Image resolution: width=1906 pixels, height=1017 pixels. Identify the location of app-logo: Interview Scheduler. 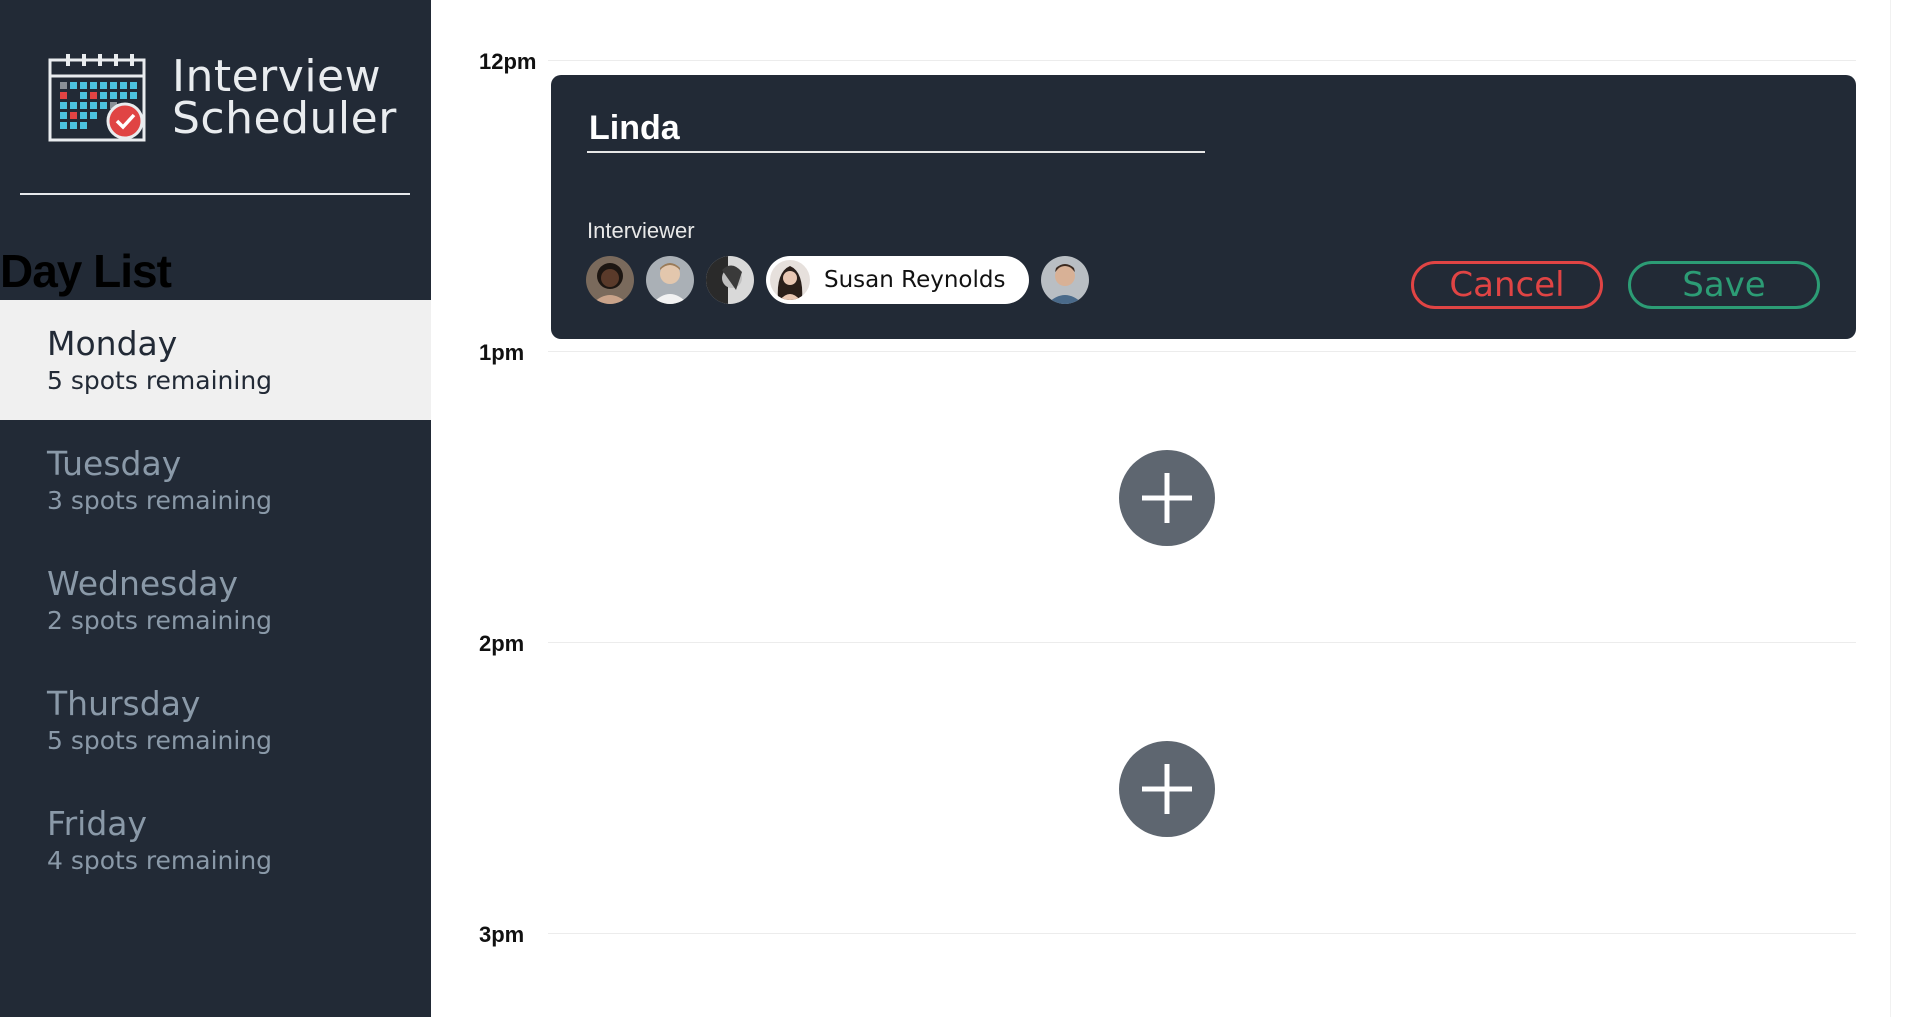
(222, 98).